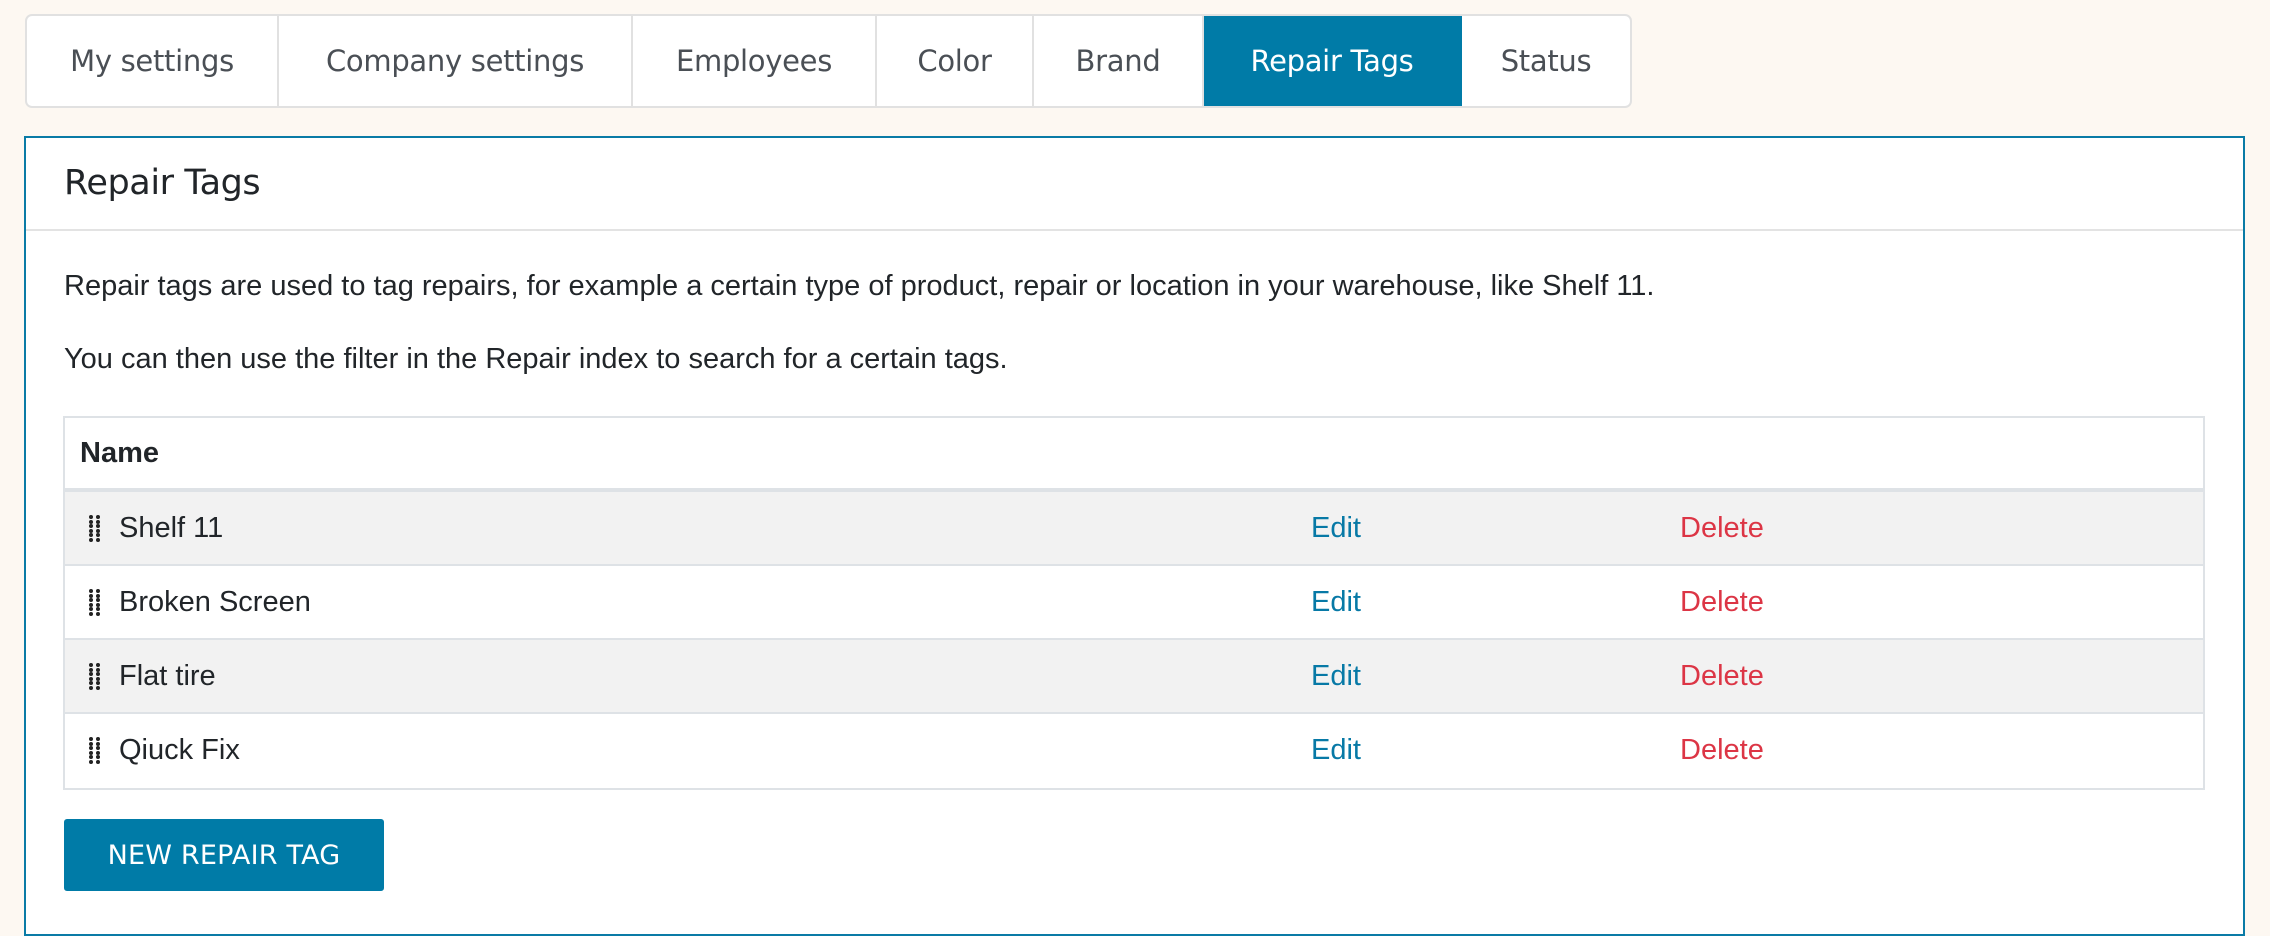 This screenshot has height=936, width=2270. I want to click on tab-employees: Employees, so click(755, 61).